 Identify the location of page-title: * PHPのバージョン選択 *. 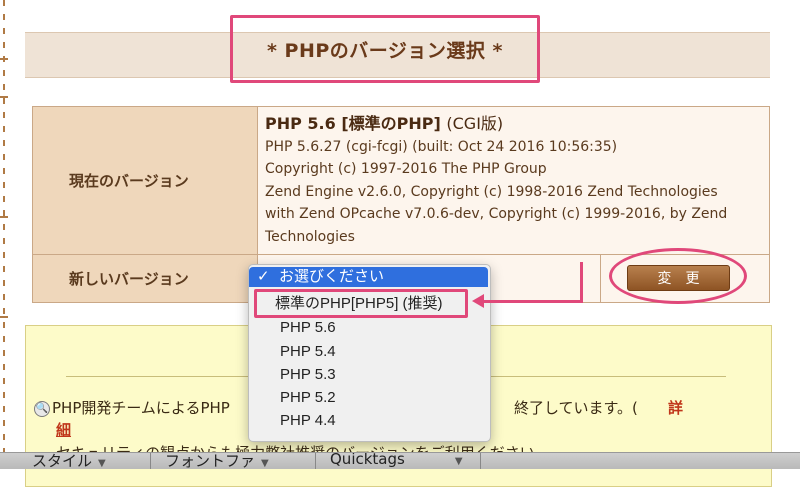
(385, 50).